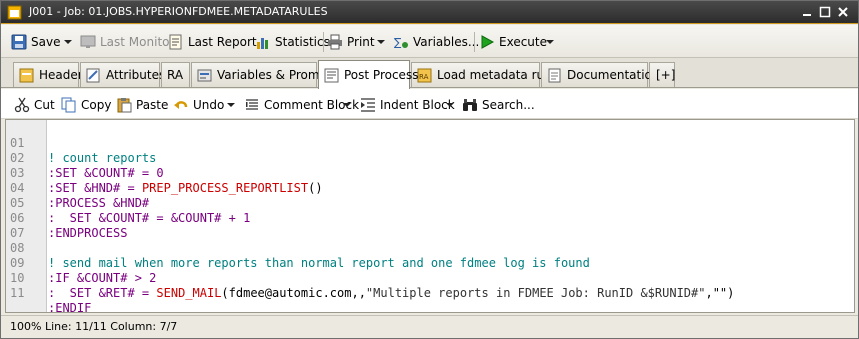 Image resolution: width=859 pixels, height=339 pixels. I want to click on tab-header-label: Header, so click(61, 75).